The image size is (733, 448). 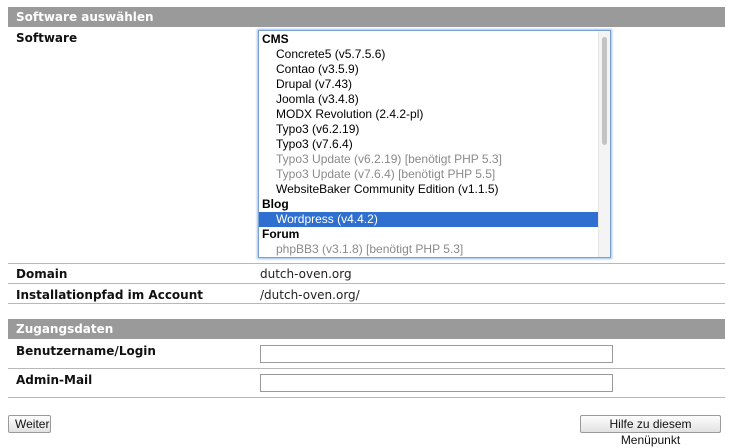 I want to click on admin-mail-label: Admin-Mail, so click(x=54, y=380).